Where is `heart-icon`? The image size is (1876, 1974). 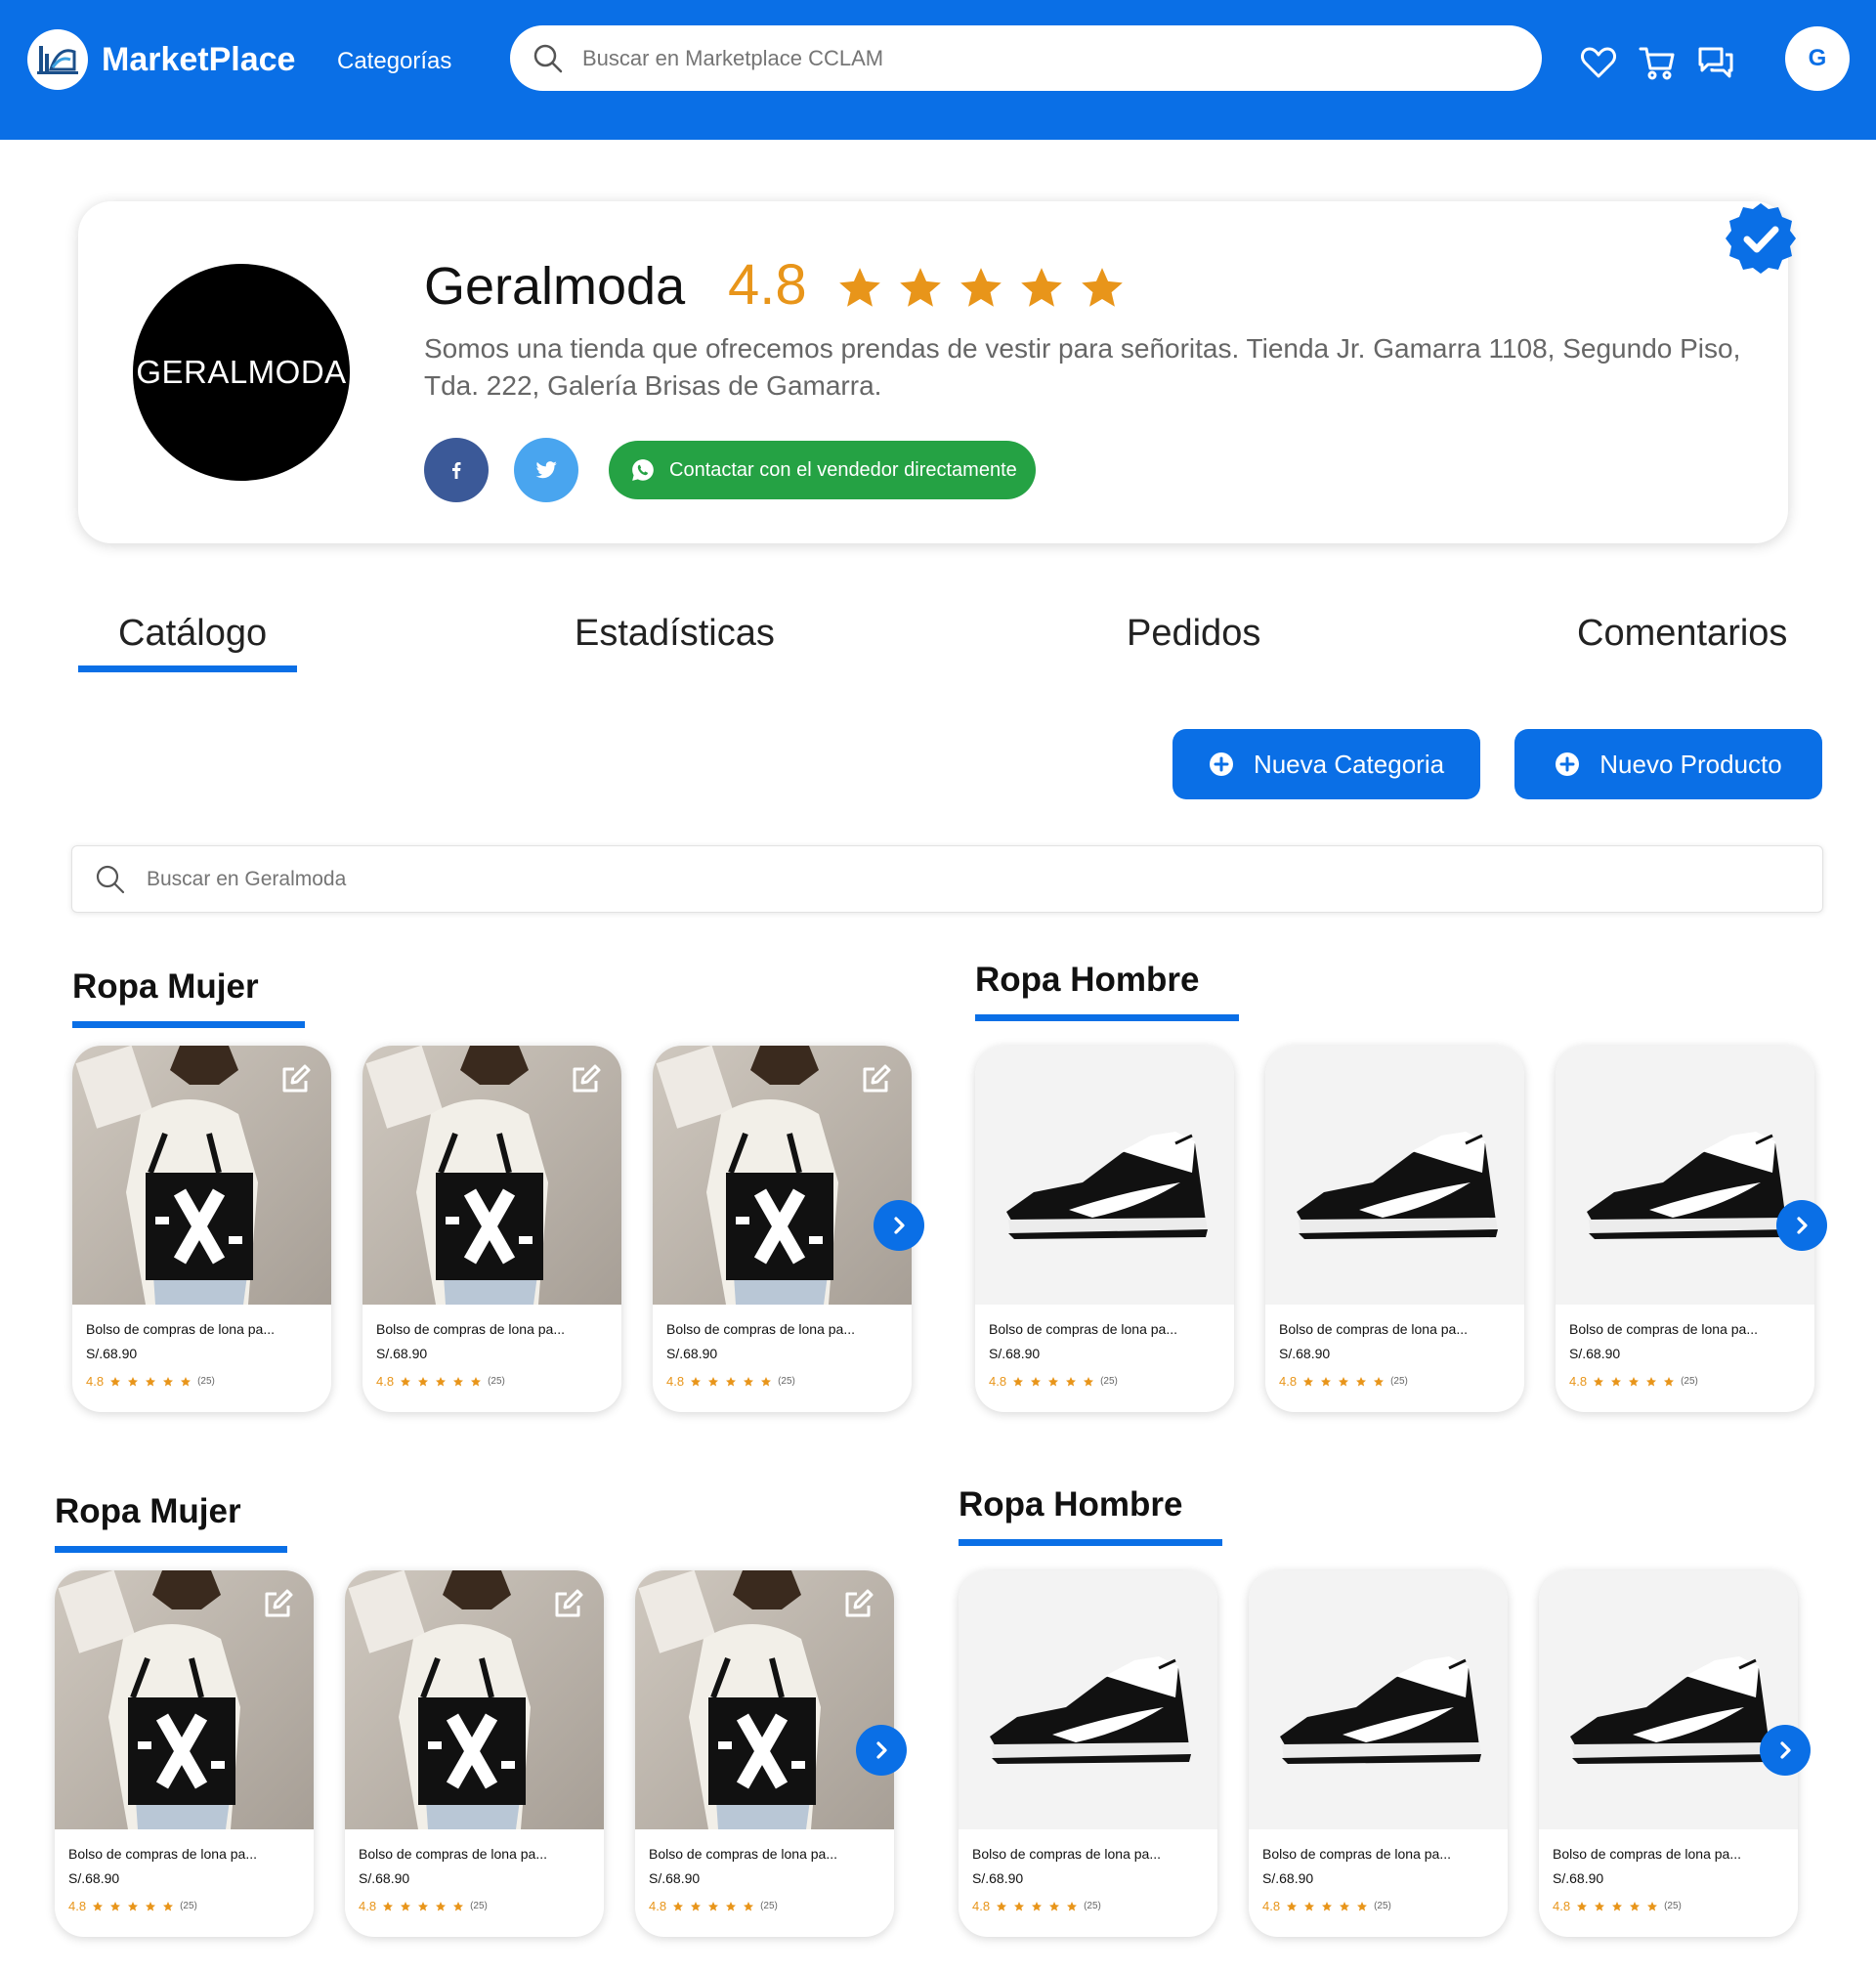
heart-icon is located at coordinates (1598, 62).